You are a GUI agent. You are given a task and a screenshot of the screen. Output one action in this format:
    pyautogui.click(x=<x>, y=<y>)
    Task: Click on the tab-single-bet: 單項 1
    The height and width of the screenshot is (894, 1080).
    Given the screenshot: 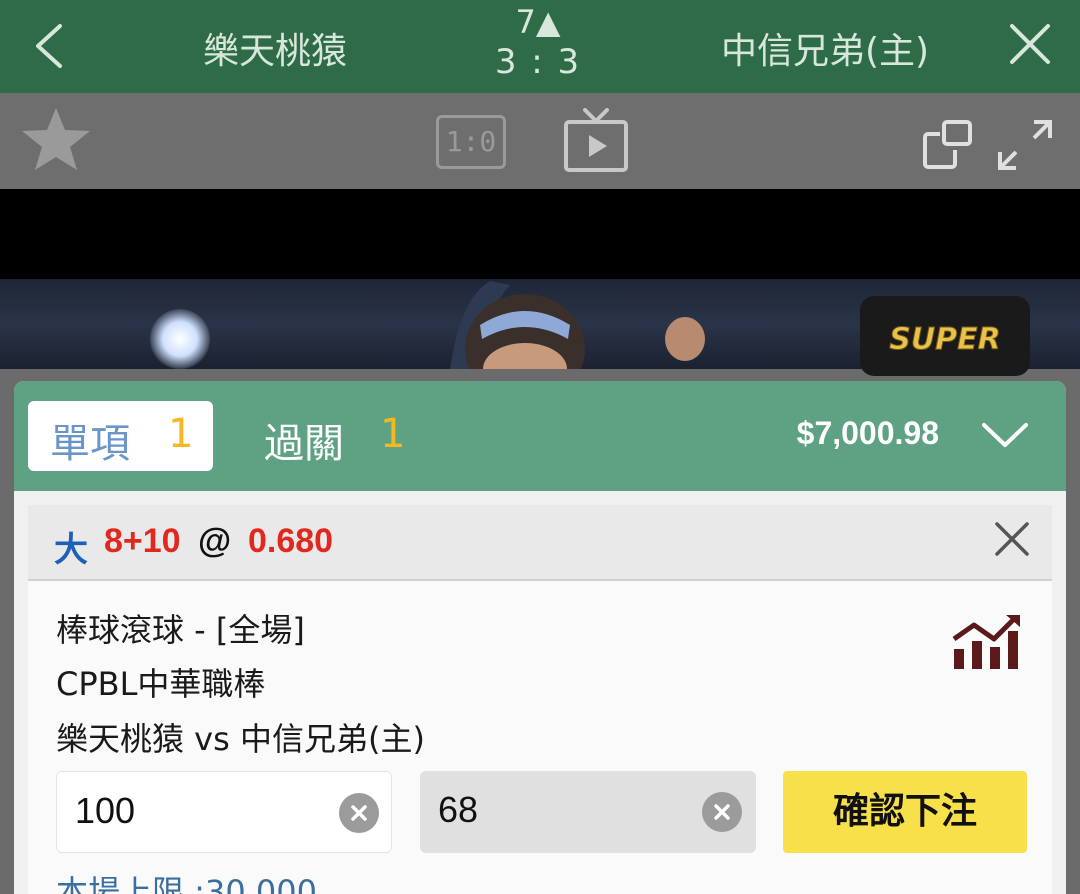 What is the action you would take?
    pyautogui.click(x=120, y=436)
    